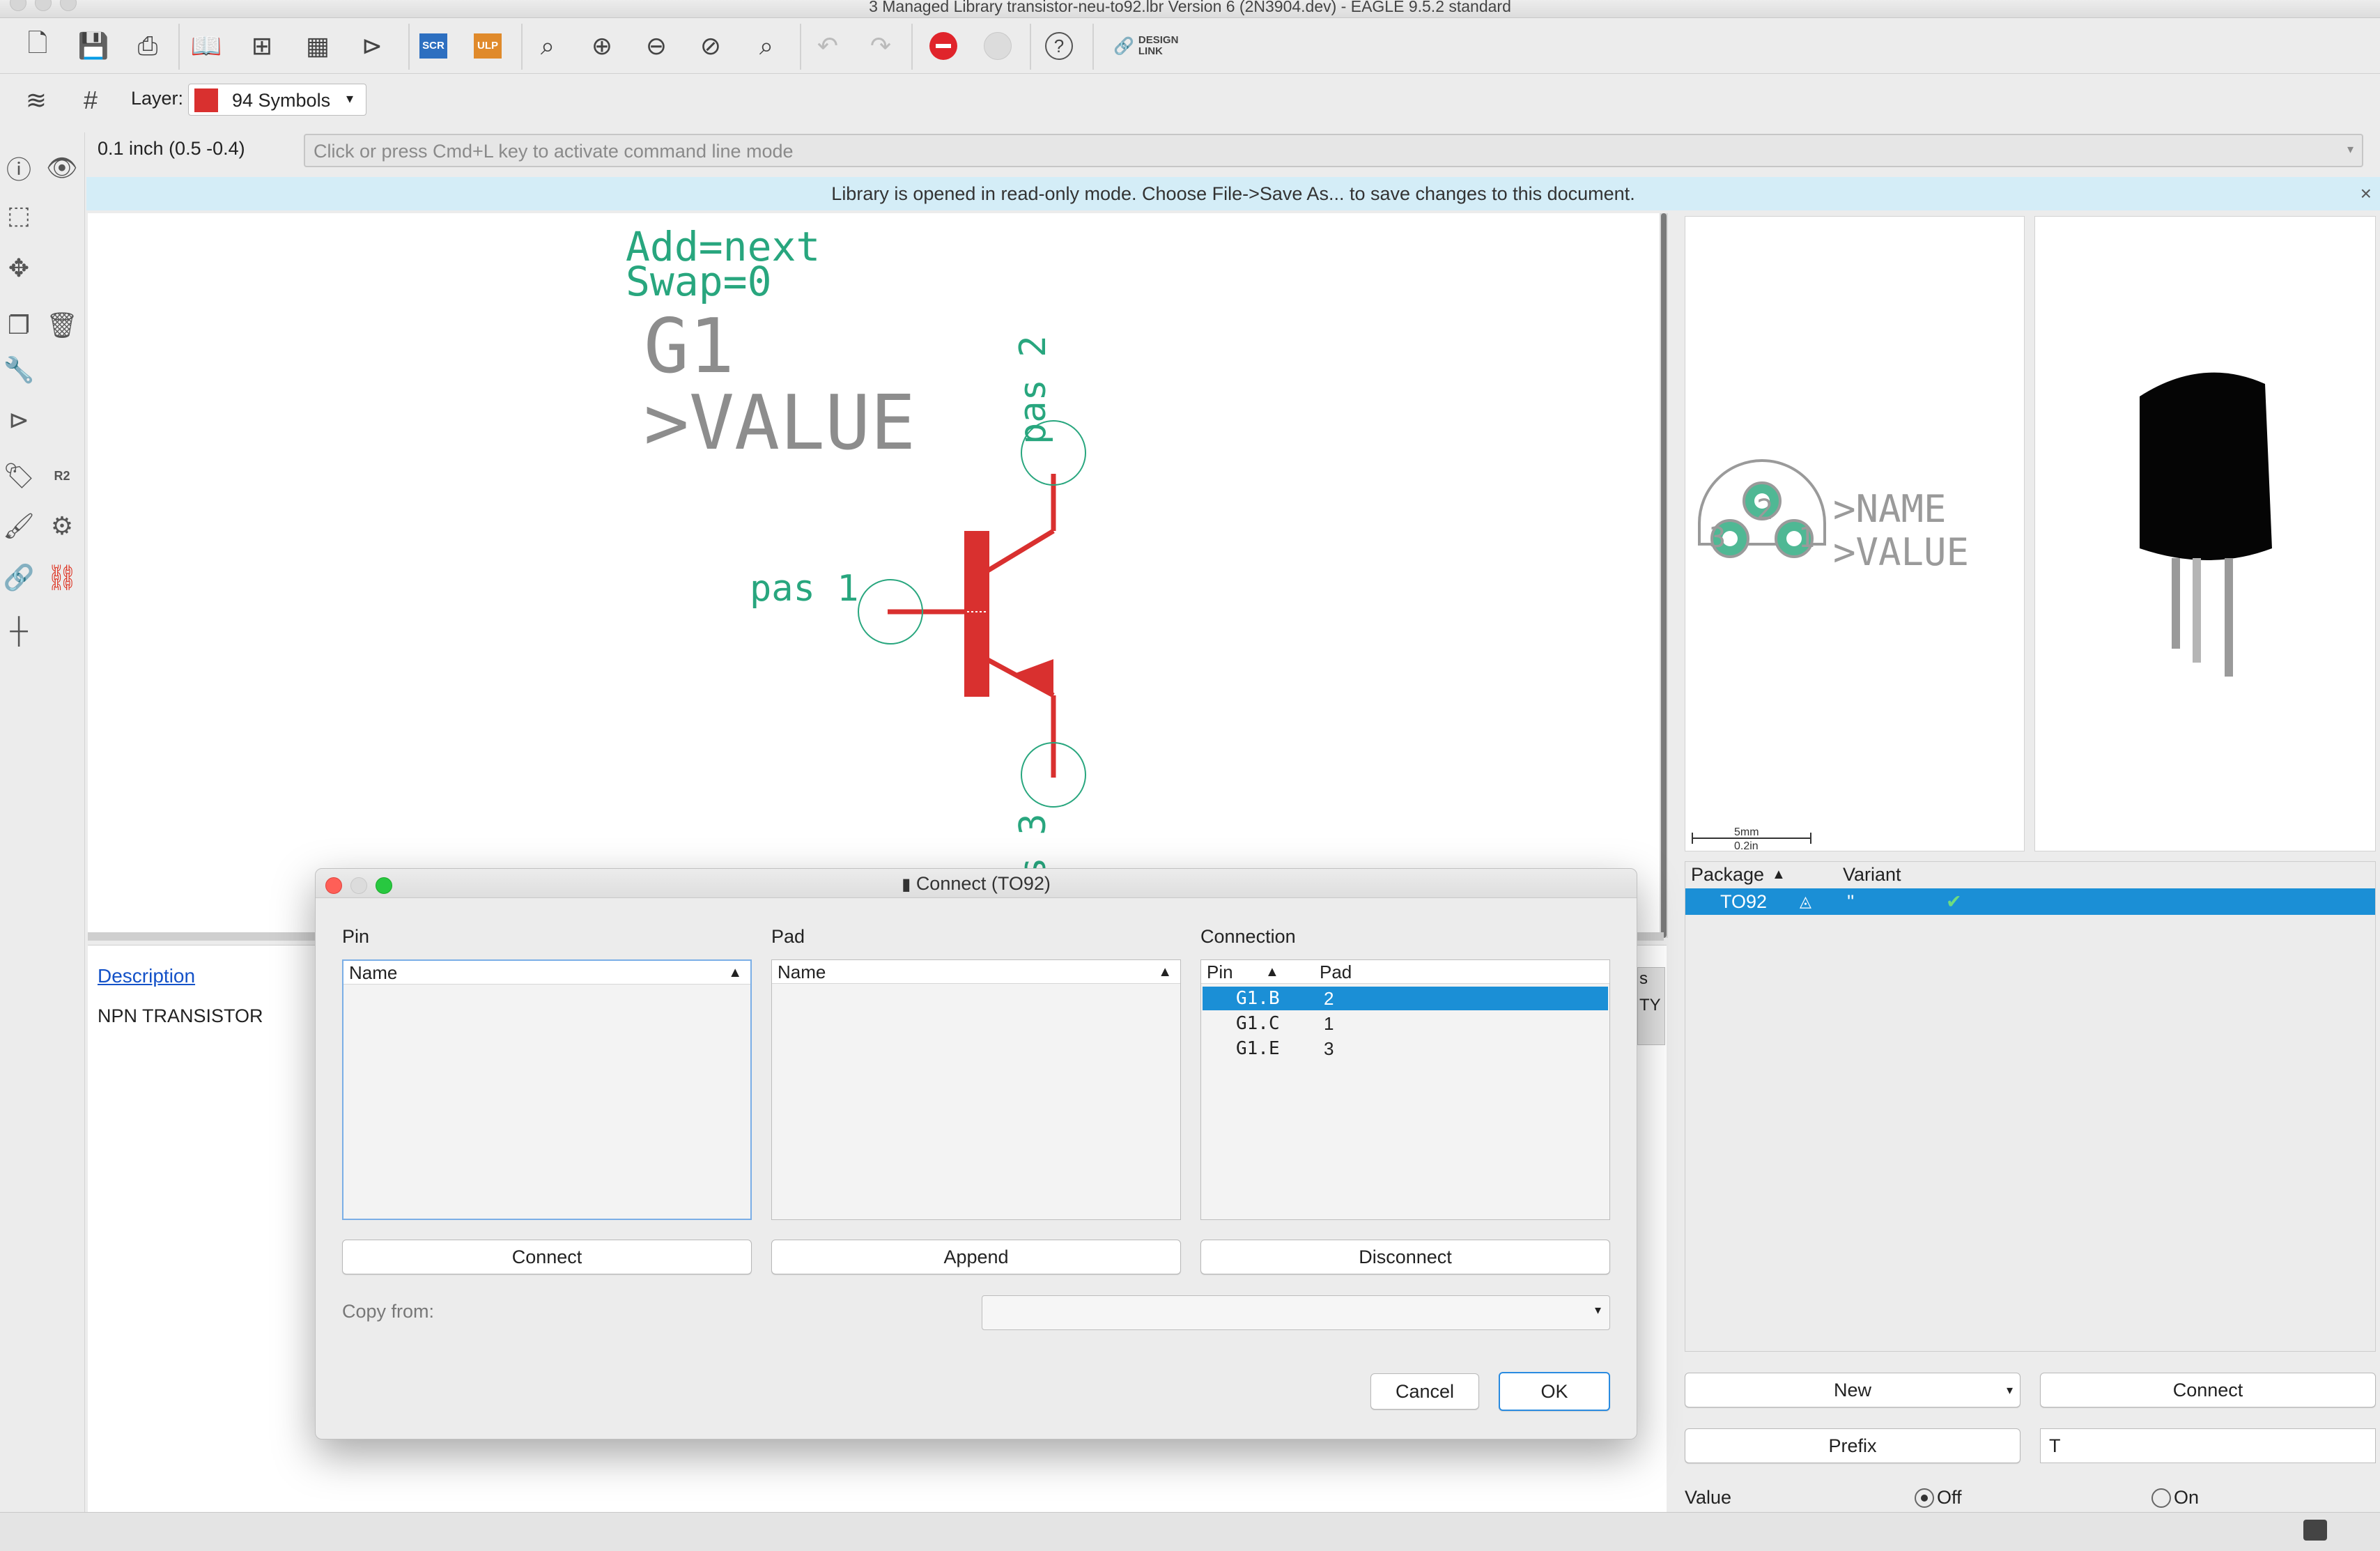  I want to click on design-link-label: DESIGN LINK, so click(1158, 45).